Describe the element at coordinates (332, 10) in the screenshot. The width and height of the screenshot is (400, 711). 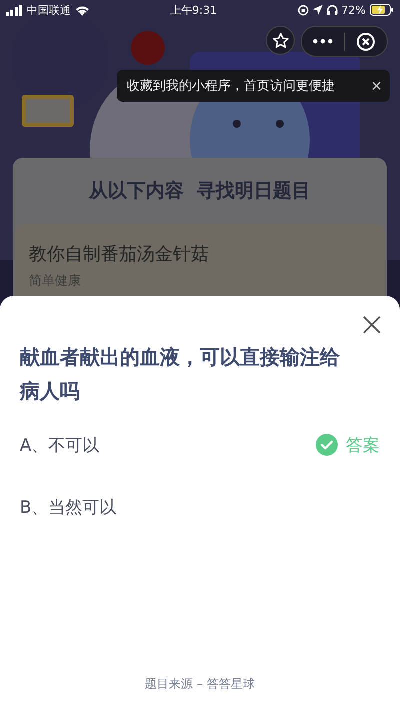
I see `headphones-icon` at that location.